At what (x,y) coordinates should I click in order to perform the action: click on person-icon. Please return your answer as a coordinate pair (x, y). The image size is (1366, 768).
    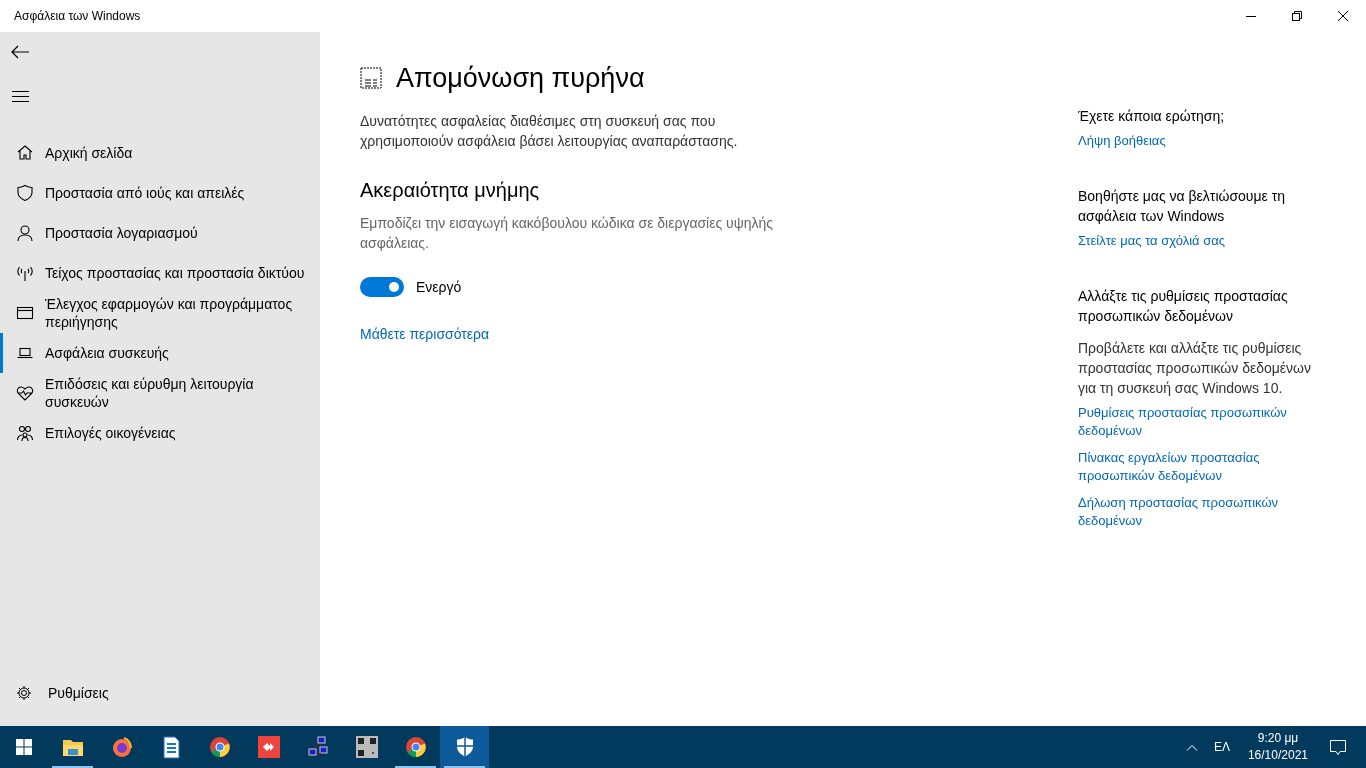
    Looking at the image, I should click on (25, 233).